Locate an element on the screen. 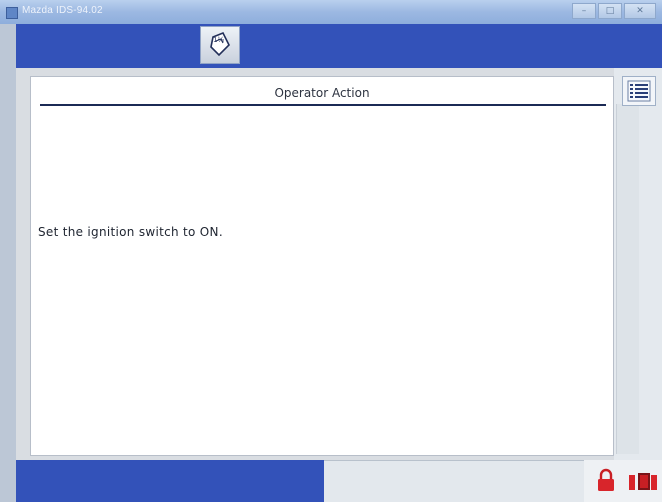  list-menu-icon is located at coordinates (639, 91).